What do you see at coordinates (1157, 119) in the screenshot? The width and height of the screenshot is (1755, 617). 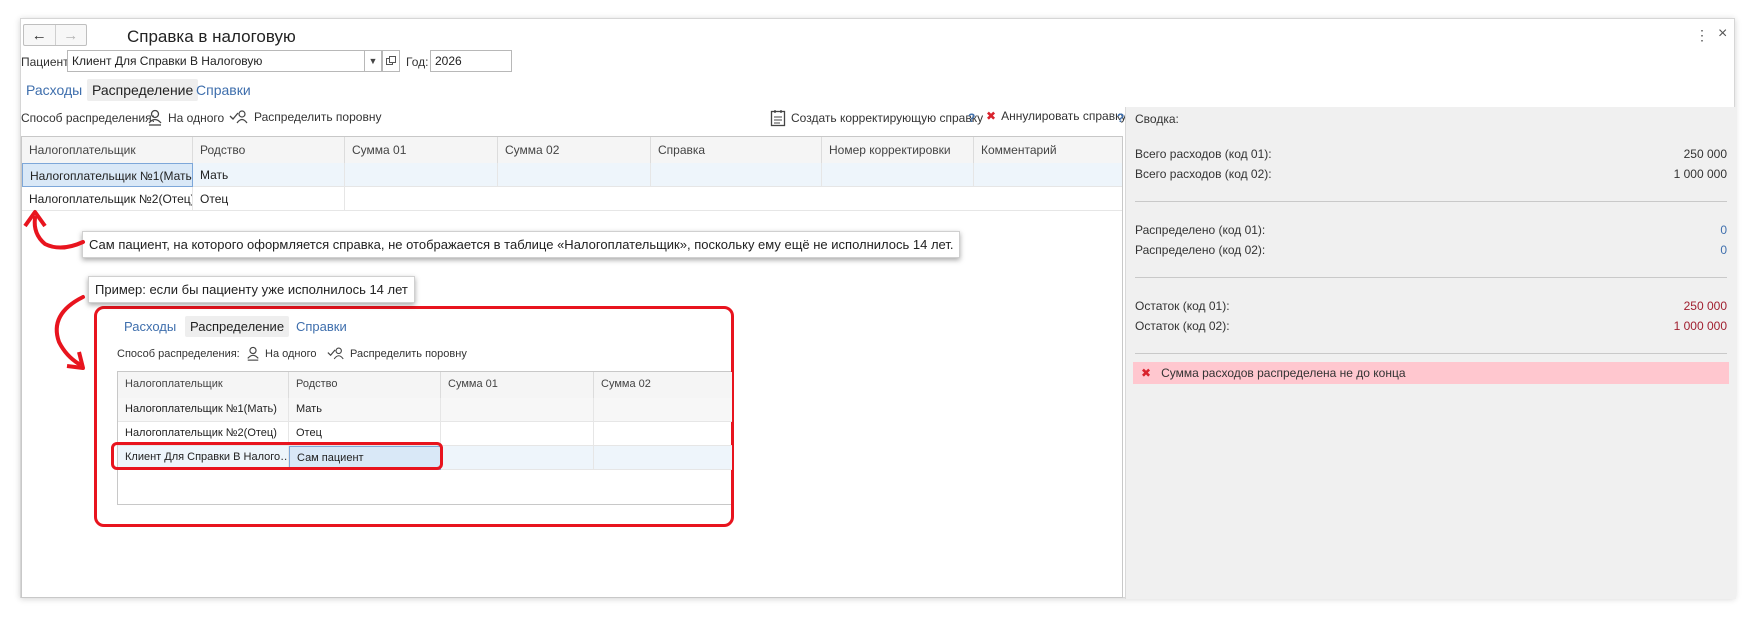 I see `summary-title: Сводка:` at bounding box center [1157, 119].